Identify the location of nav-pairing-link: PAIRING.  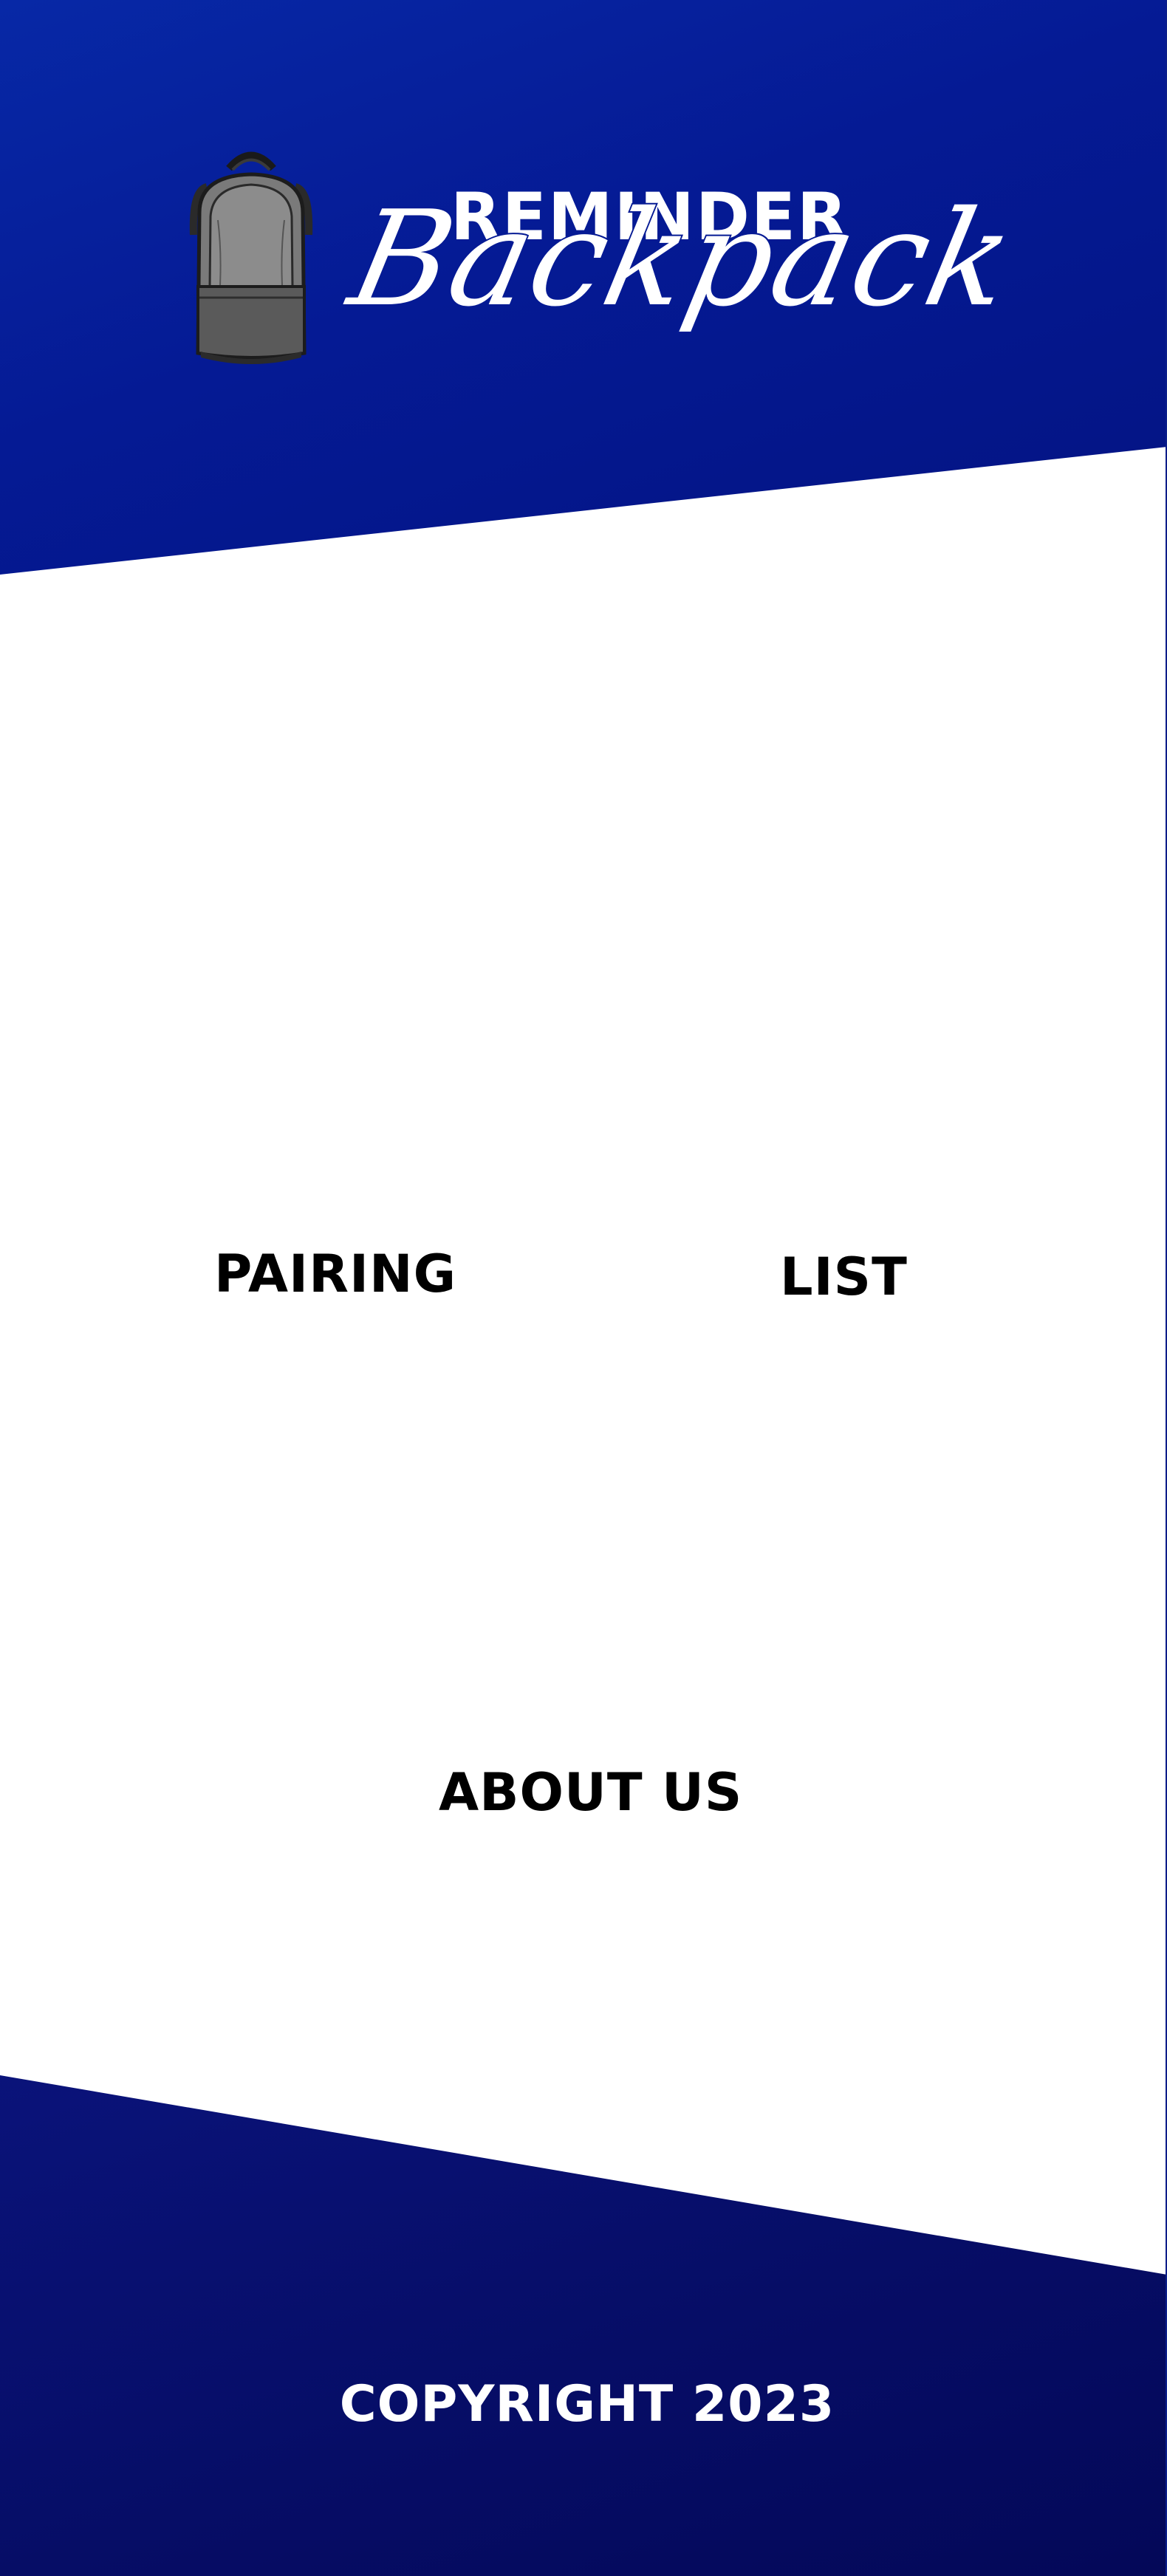
(335, 1274).